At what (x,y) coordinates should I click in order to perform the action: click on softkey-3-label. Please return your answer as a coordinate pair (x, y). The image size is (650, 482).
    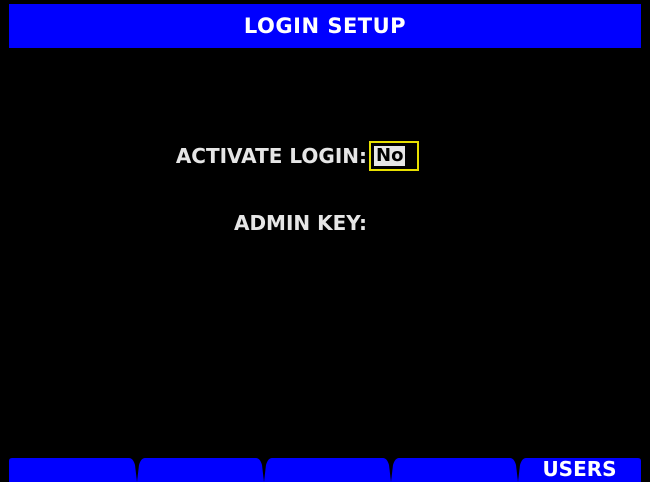
    Looking at the image, I should click on (327, 469).